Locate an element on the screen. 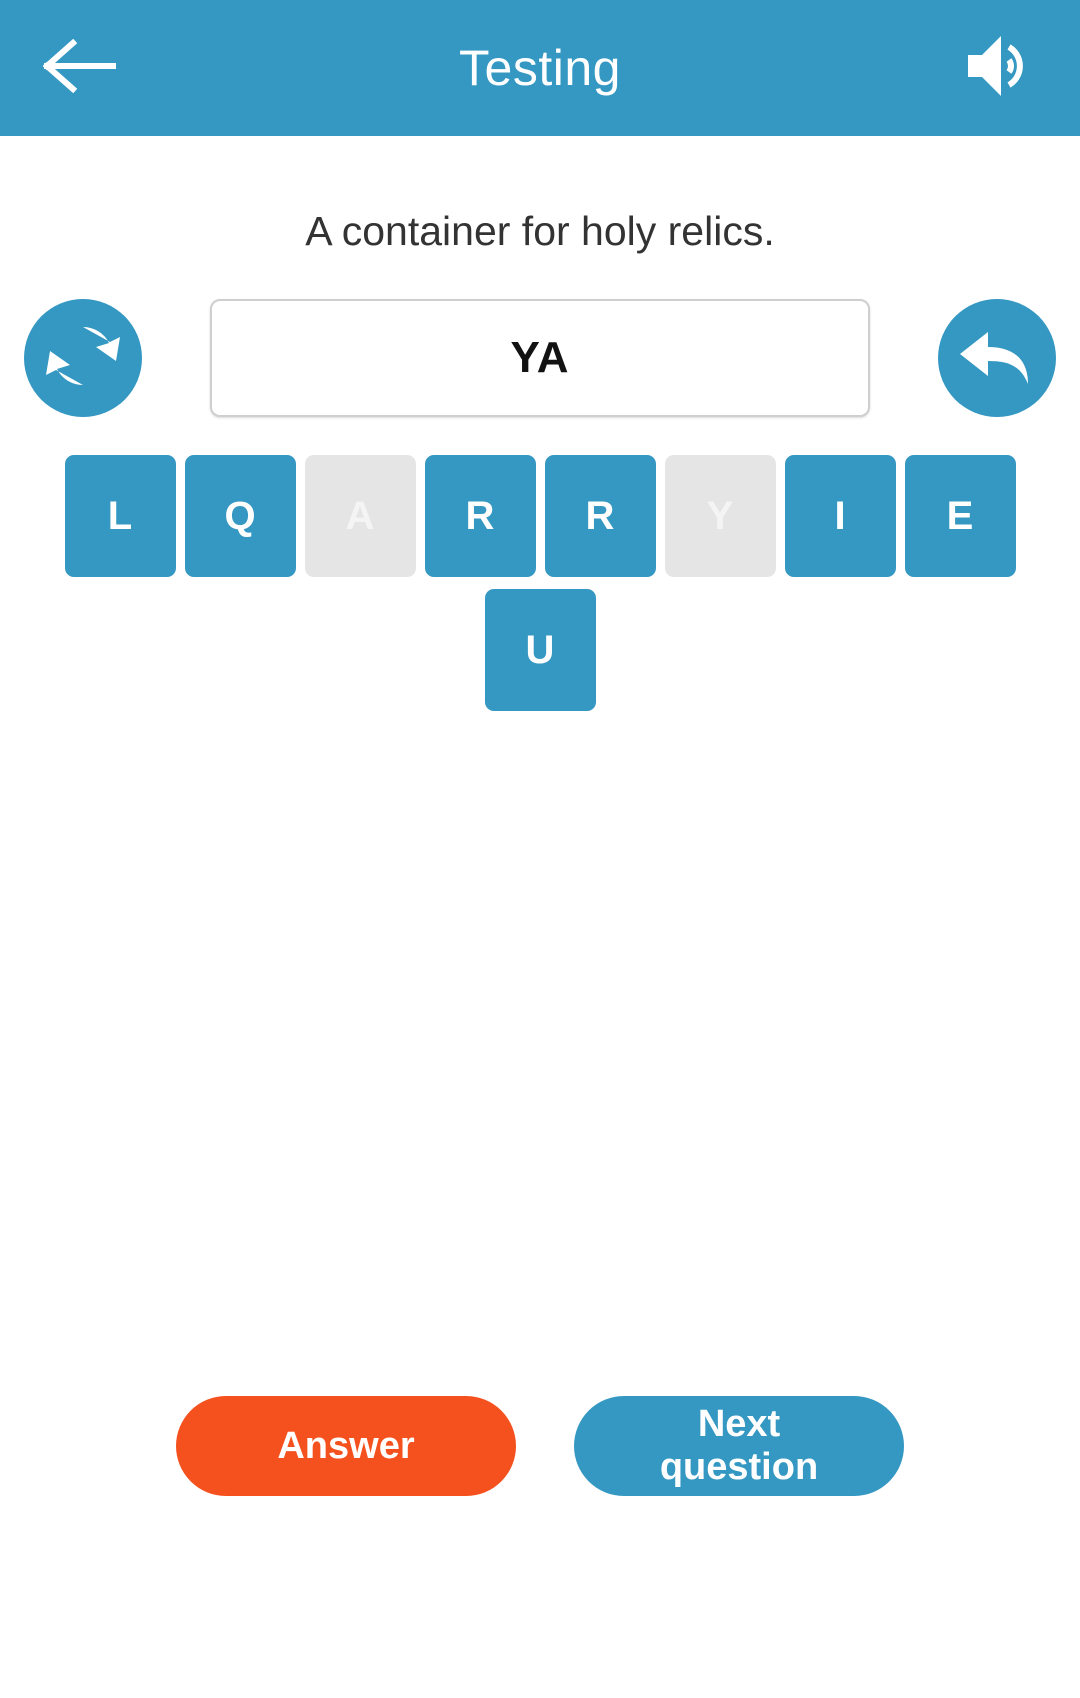 The height and width of the screenshot is (1698, 1080). letter-tile: Y is located at coordinates (720, 516).